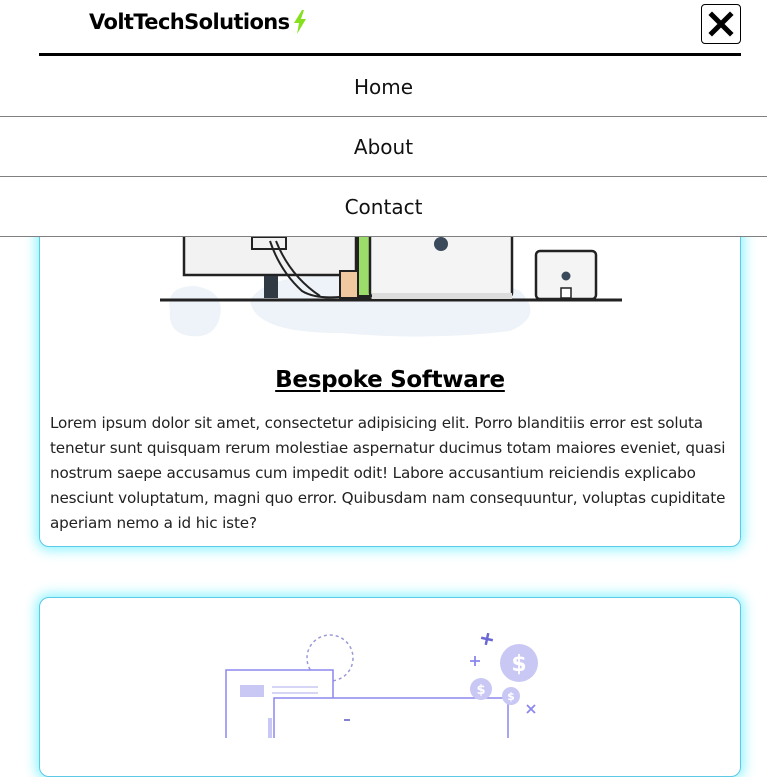  What do you see at coordinates (381, 685) in the screenshot?
I see `finance-dollar-coins-illustration: $ $ $` at bounding box center [381, 685].